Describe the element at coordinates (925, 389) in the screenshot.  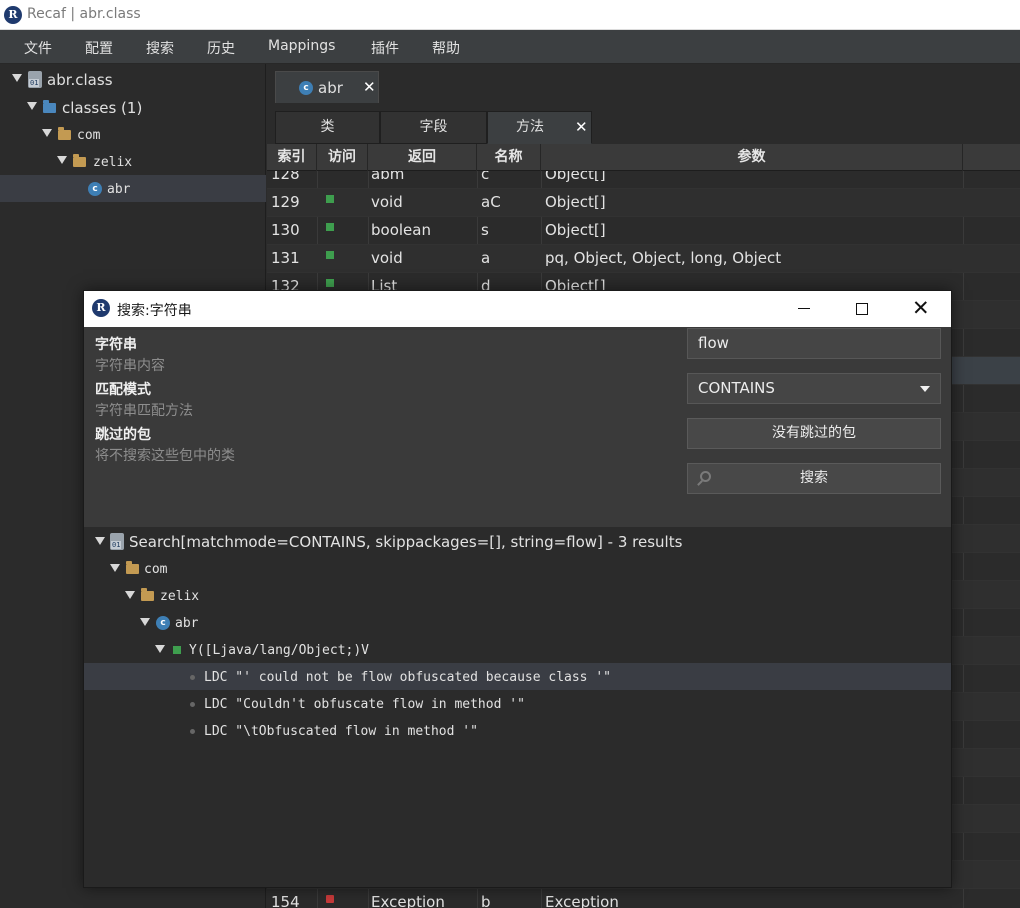
I see `dropdown-arrow-icon` at that location.